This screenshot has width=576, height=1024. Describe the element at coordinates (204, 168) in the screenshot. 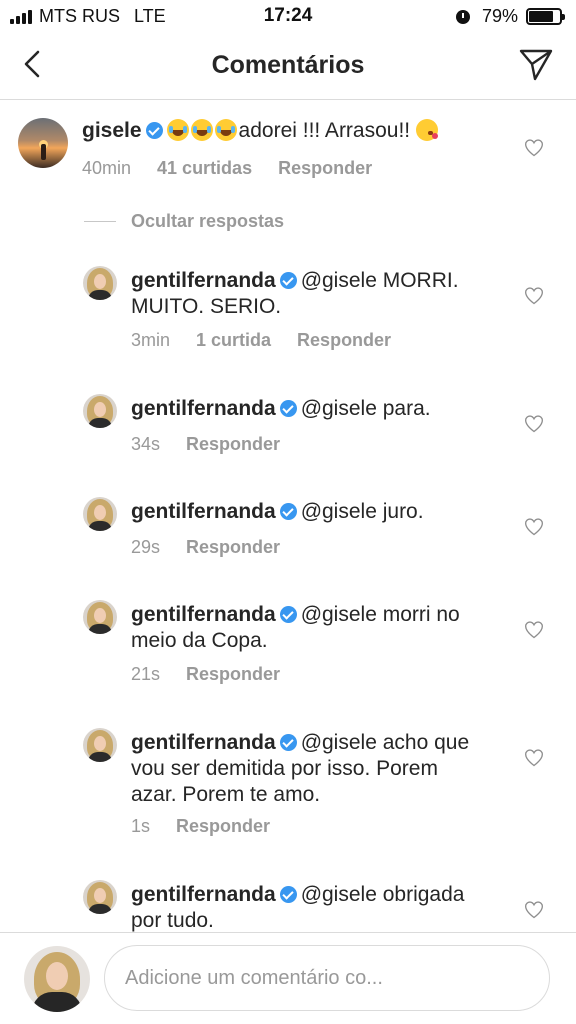

I see `likes-count: 41 curtidas` at that location.